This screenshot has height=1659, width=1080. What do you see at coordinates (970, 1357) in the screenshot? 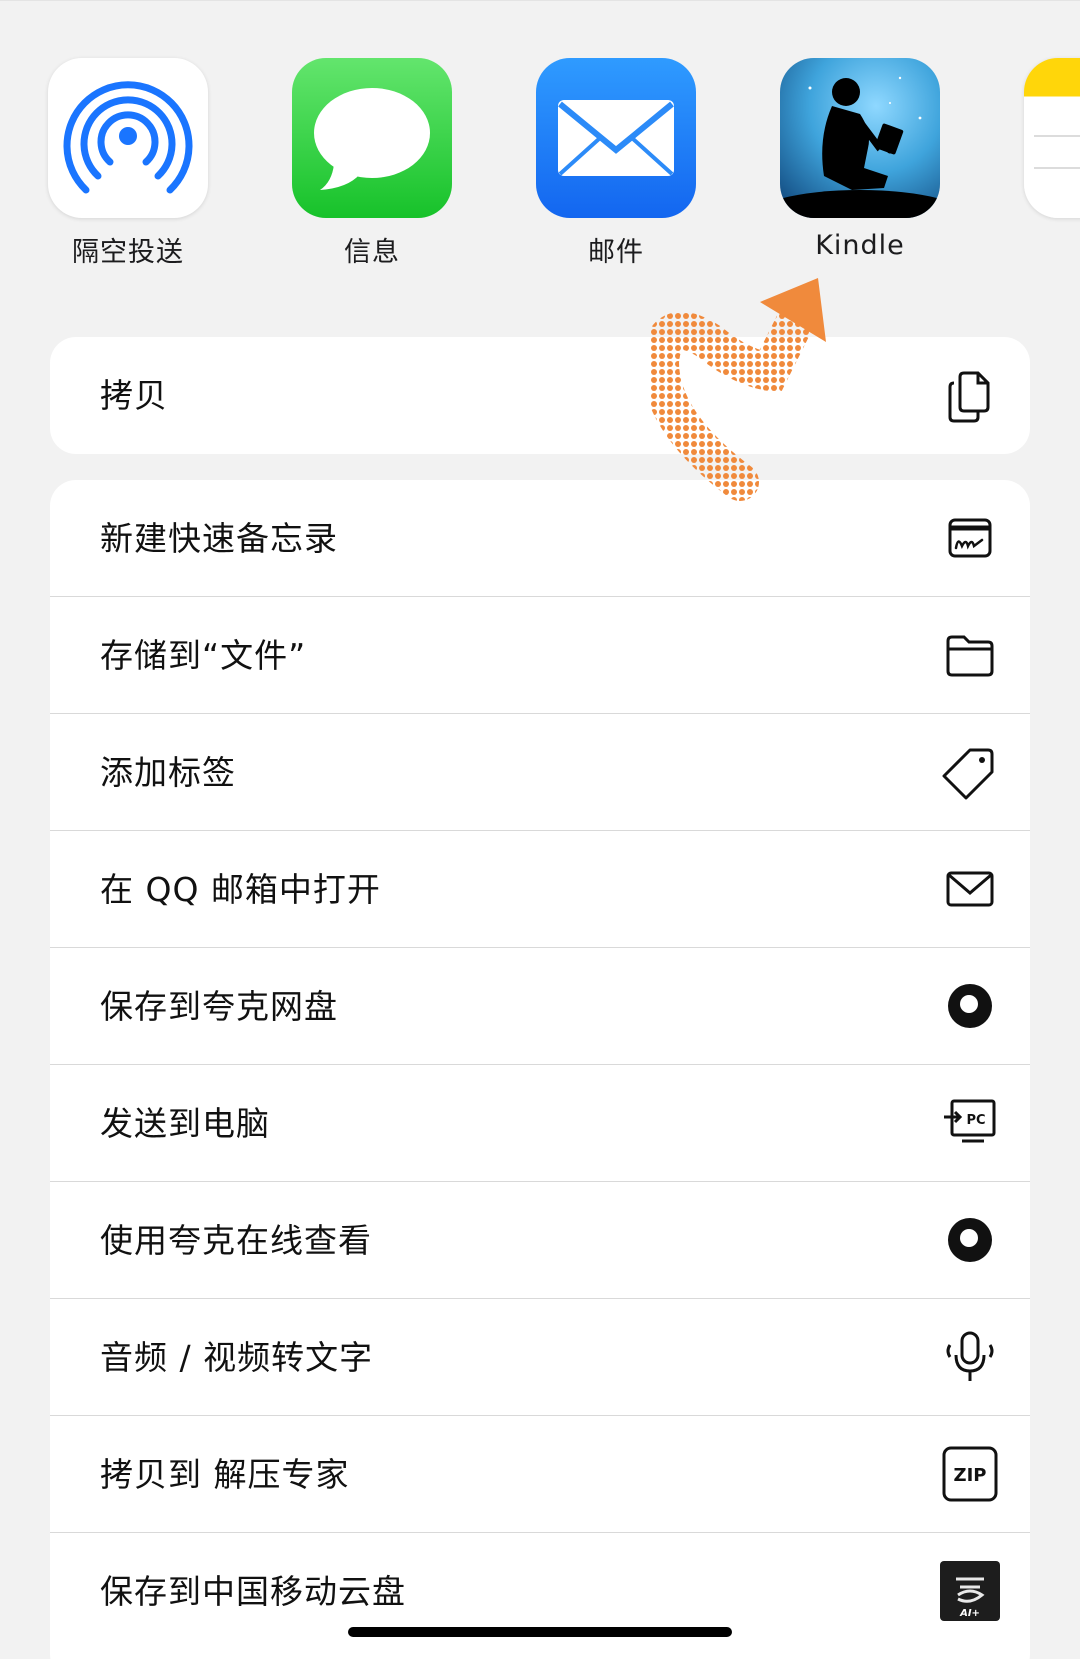
I see `microphone-icon` at bounding box center [970, 1357].